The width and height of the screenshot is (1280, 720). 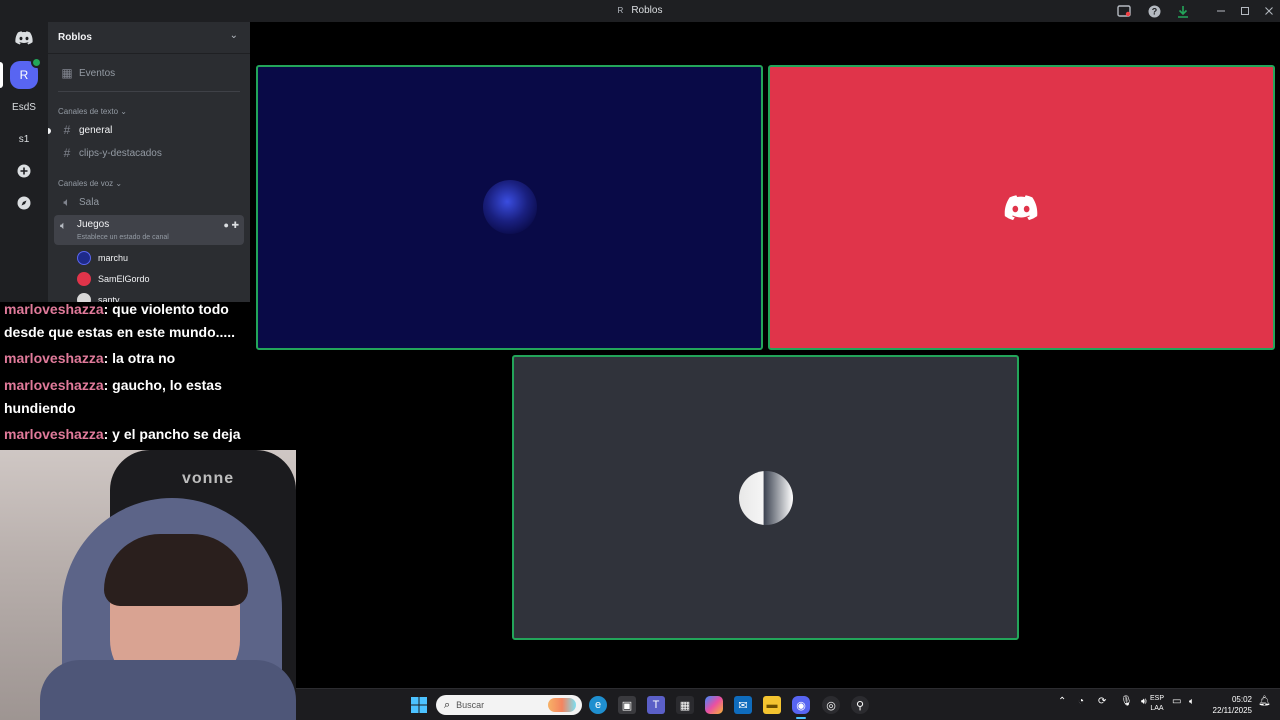 I want to click on server-s1-label: s1, so click(x=24, y=139).